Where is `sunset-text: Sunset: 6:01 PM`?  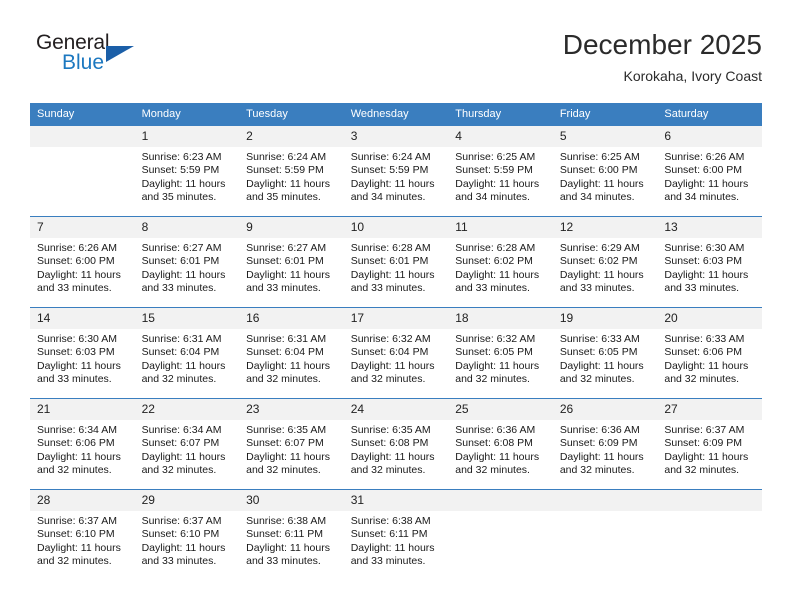 sunset-text: Sunset: 6:01 PM is located at coordinates (180, 261).